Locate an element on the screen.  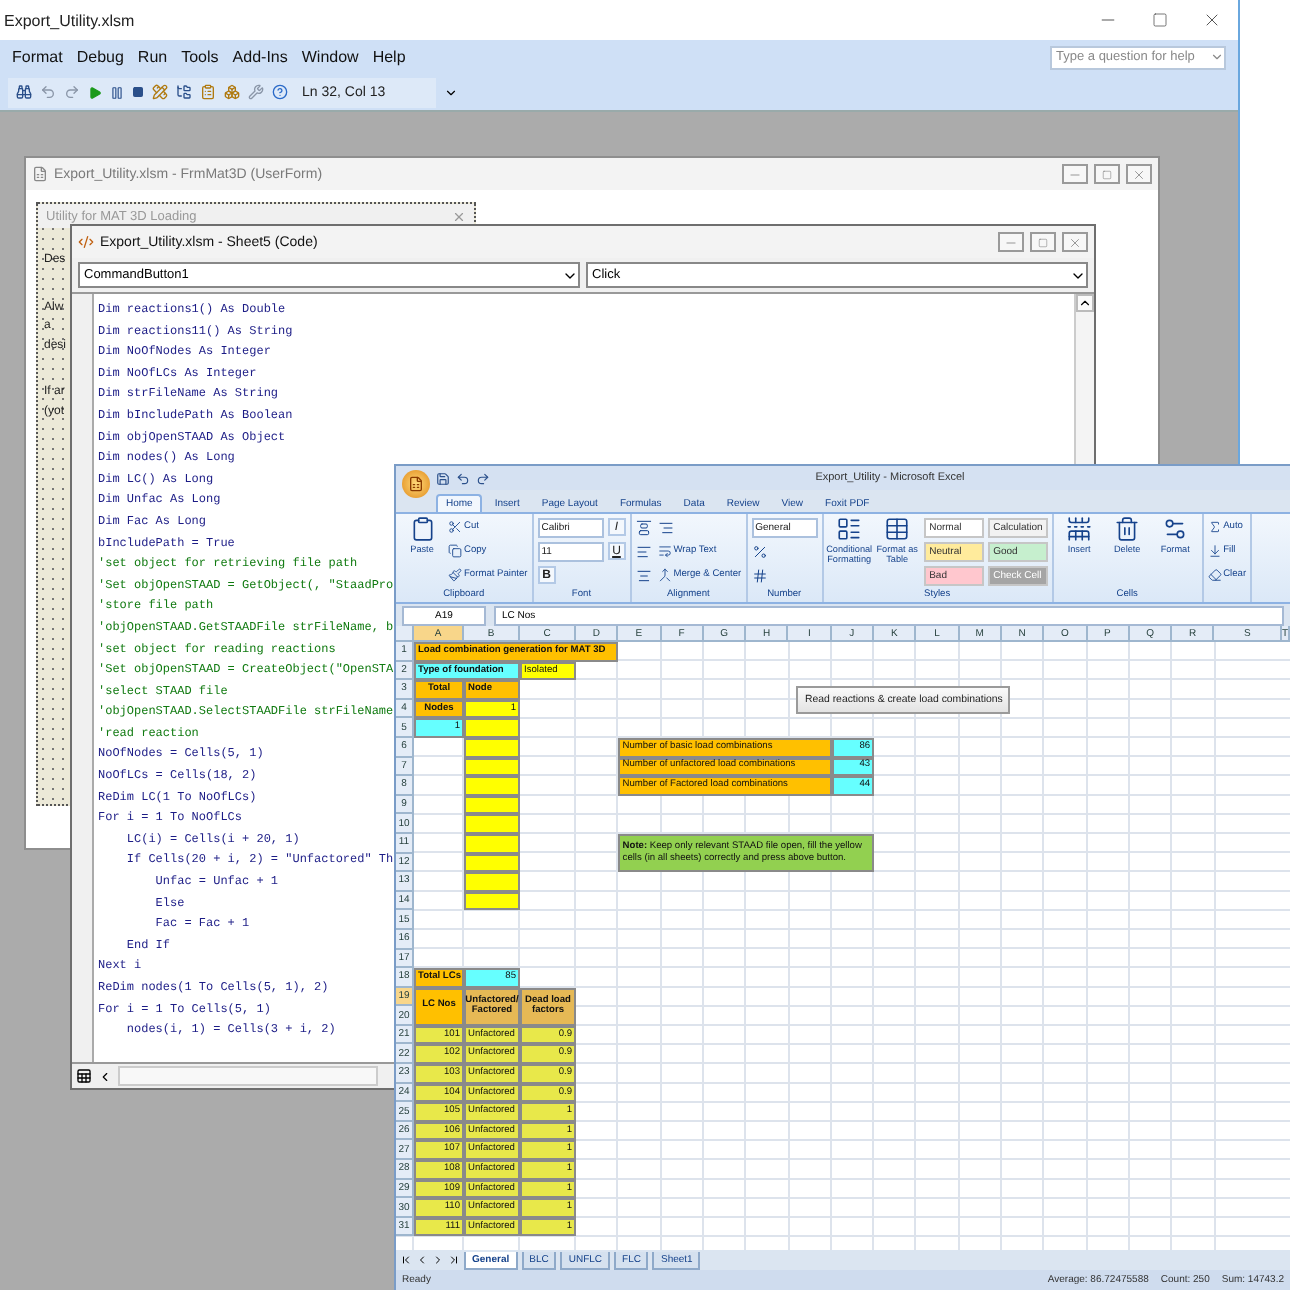
align-left-icon is located at coordinates (644, 551).